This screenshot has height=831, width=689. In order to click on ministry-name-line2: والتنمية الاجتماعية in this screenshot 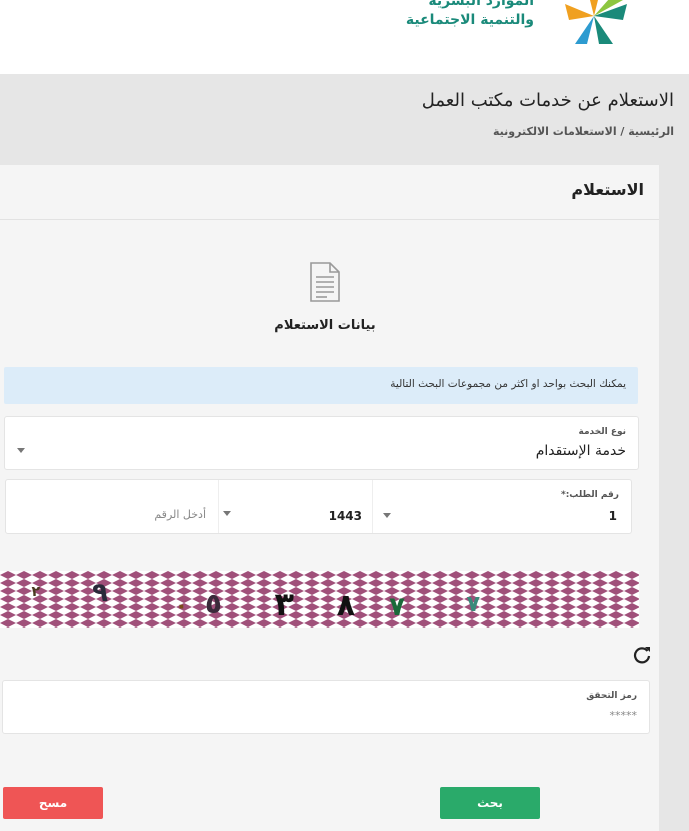, I will do `click(469, 20)`.